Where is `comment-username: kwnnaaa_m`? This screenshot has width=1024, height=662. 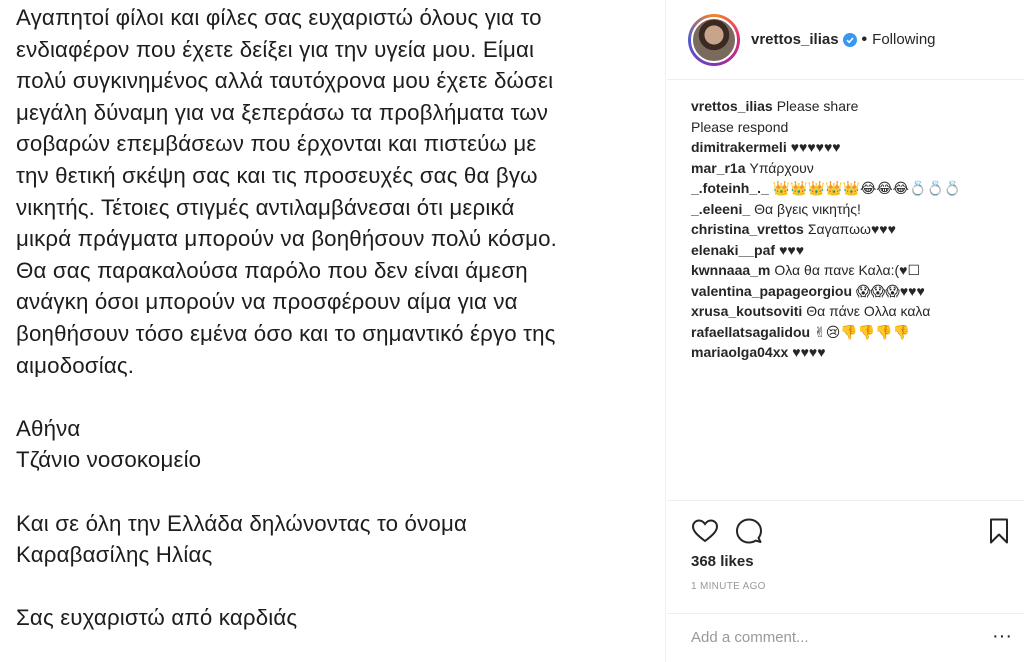
comment-username: kwnnaaa_m is located at coordinates (730, 270).